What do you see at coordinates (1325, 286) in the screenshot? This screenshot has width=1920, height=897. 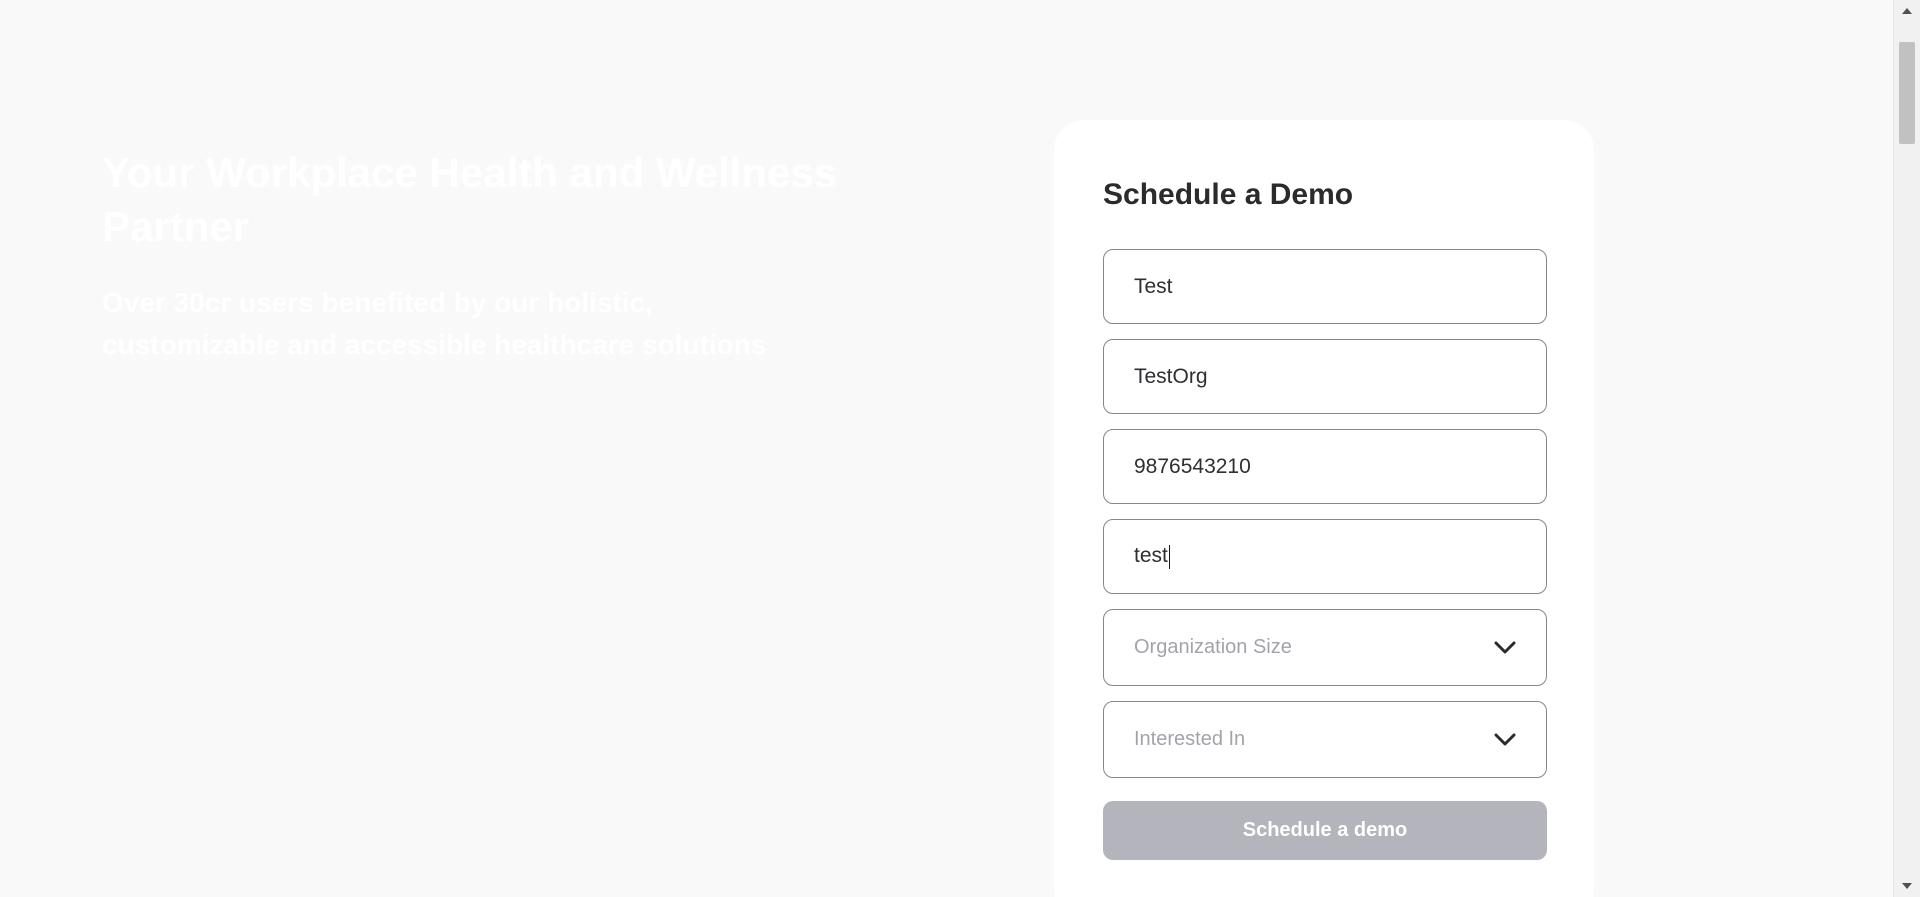 I see `name-field: Test` at bounding box center [1325, 286].